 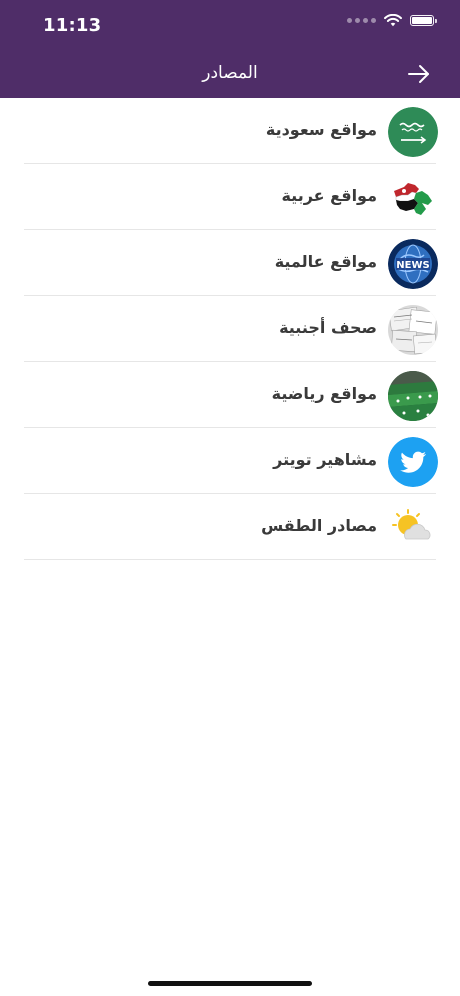 I want to click on page-title: المصادر, so click(x=230, y=73).